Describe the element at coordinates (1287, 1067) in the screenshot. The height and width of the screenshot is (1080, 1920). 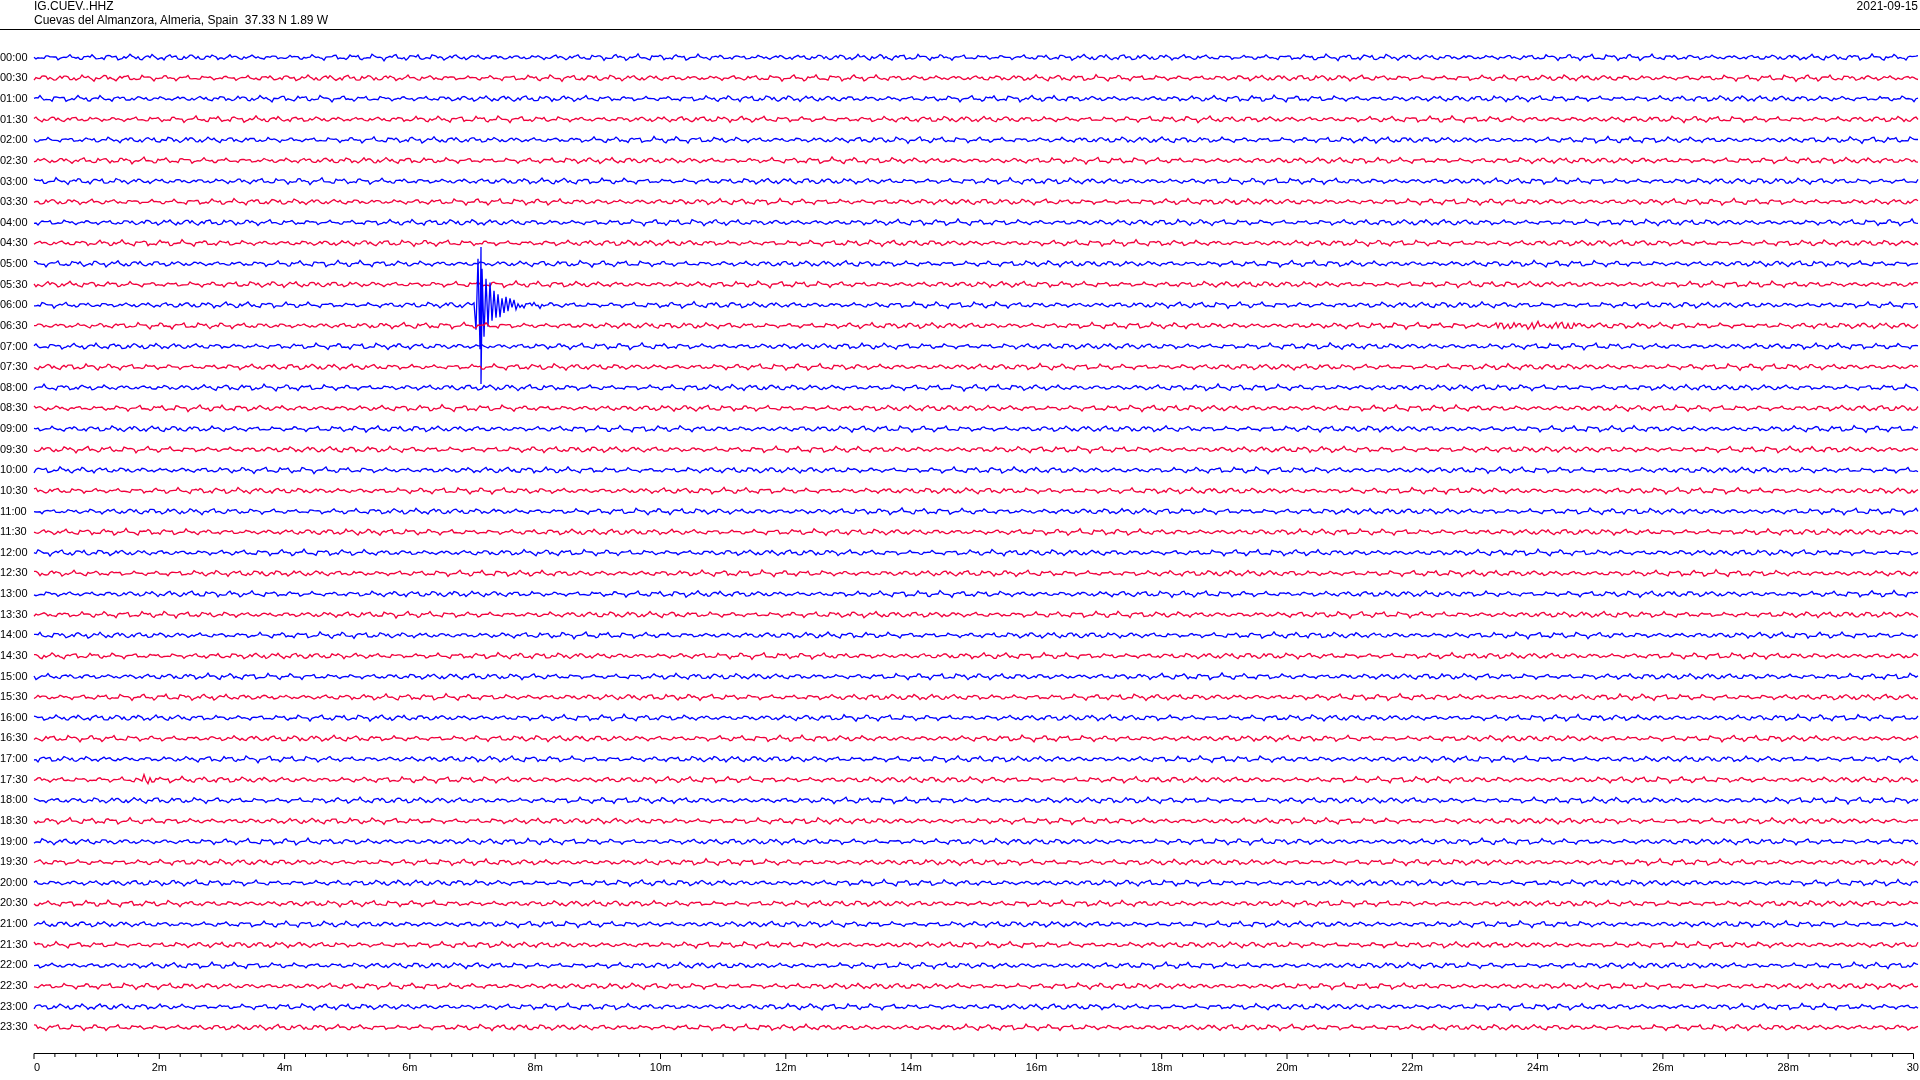
I see `axis-tick-label: 20m` at that location.